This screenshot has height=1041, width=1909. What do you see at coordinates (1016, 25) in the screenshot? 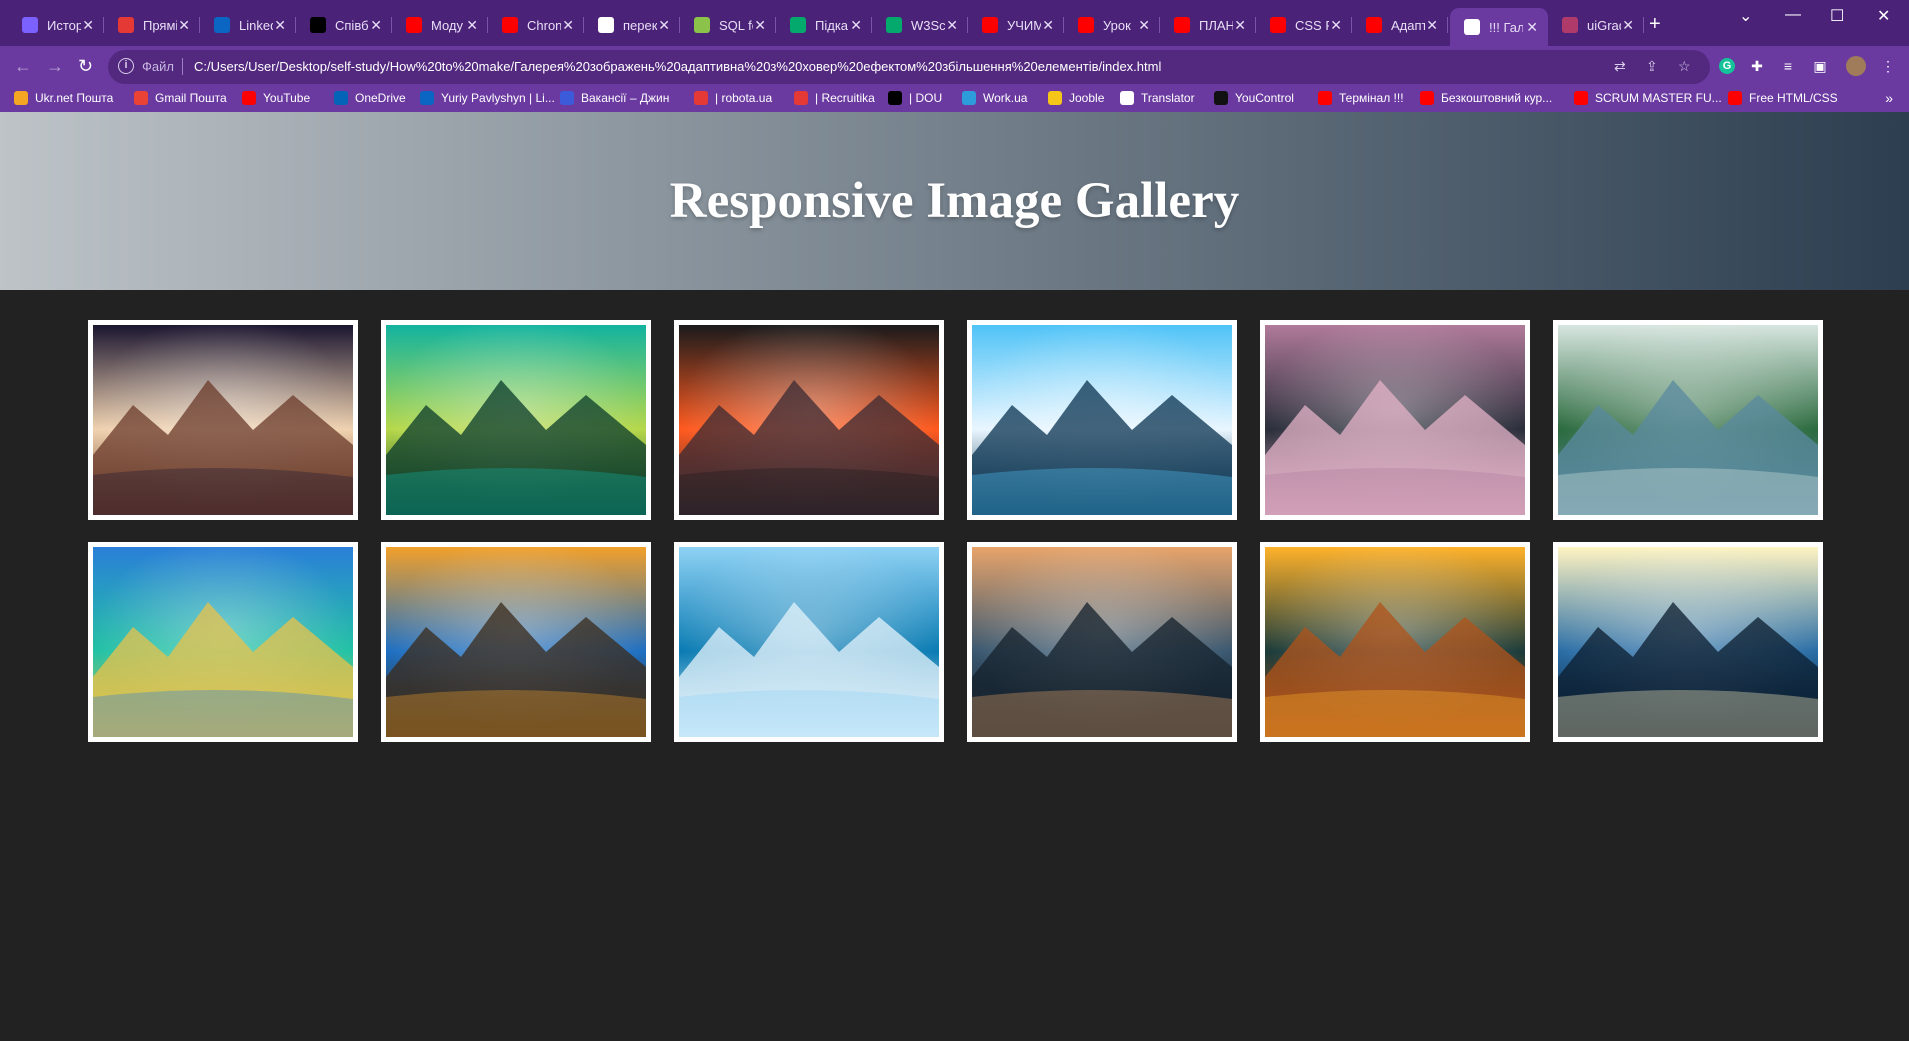
I see `browser-tab: УЧИМ ✕` at bounding box center [1016, 25].